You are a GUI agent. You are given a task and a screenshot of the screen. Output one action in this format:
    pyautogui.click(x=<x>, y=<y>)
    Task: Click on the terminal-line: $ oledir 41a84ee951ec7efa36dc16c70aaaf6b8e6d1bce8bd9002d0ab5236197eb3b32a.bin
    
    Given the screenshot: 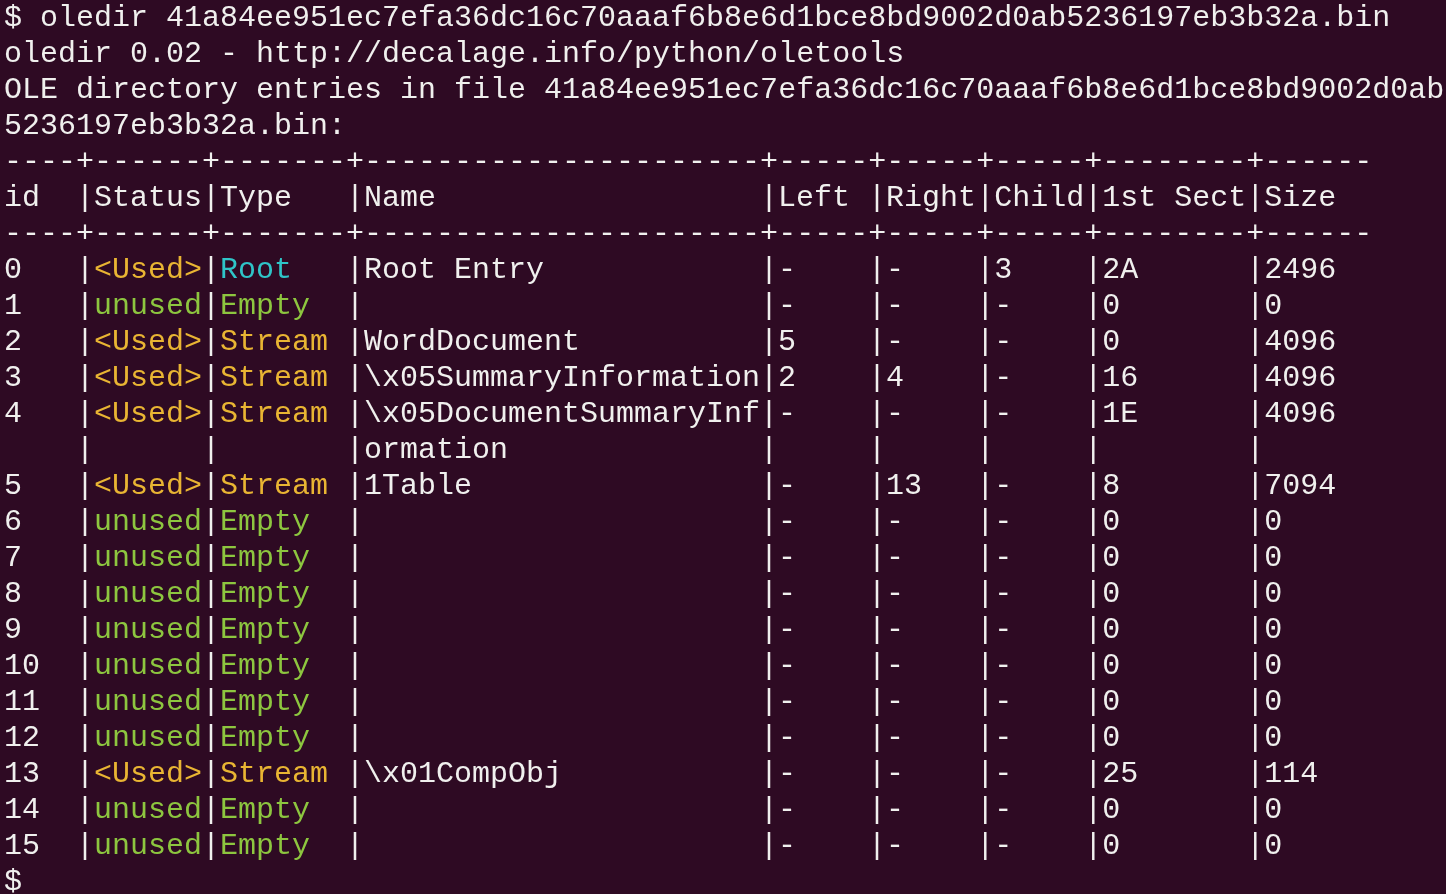 What is the action you would take?
    pyautogui.click(x=697, y=18)
    